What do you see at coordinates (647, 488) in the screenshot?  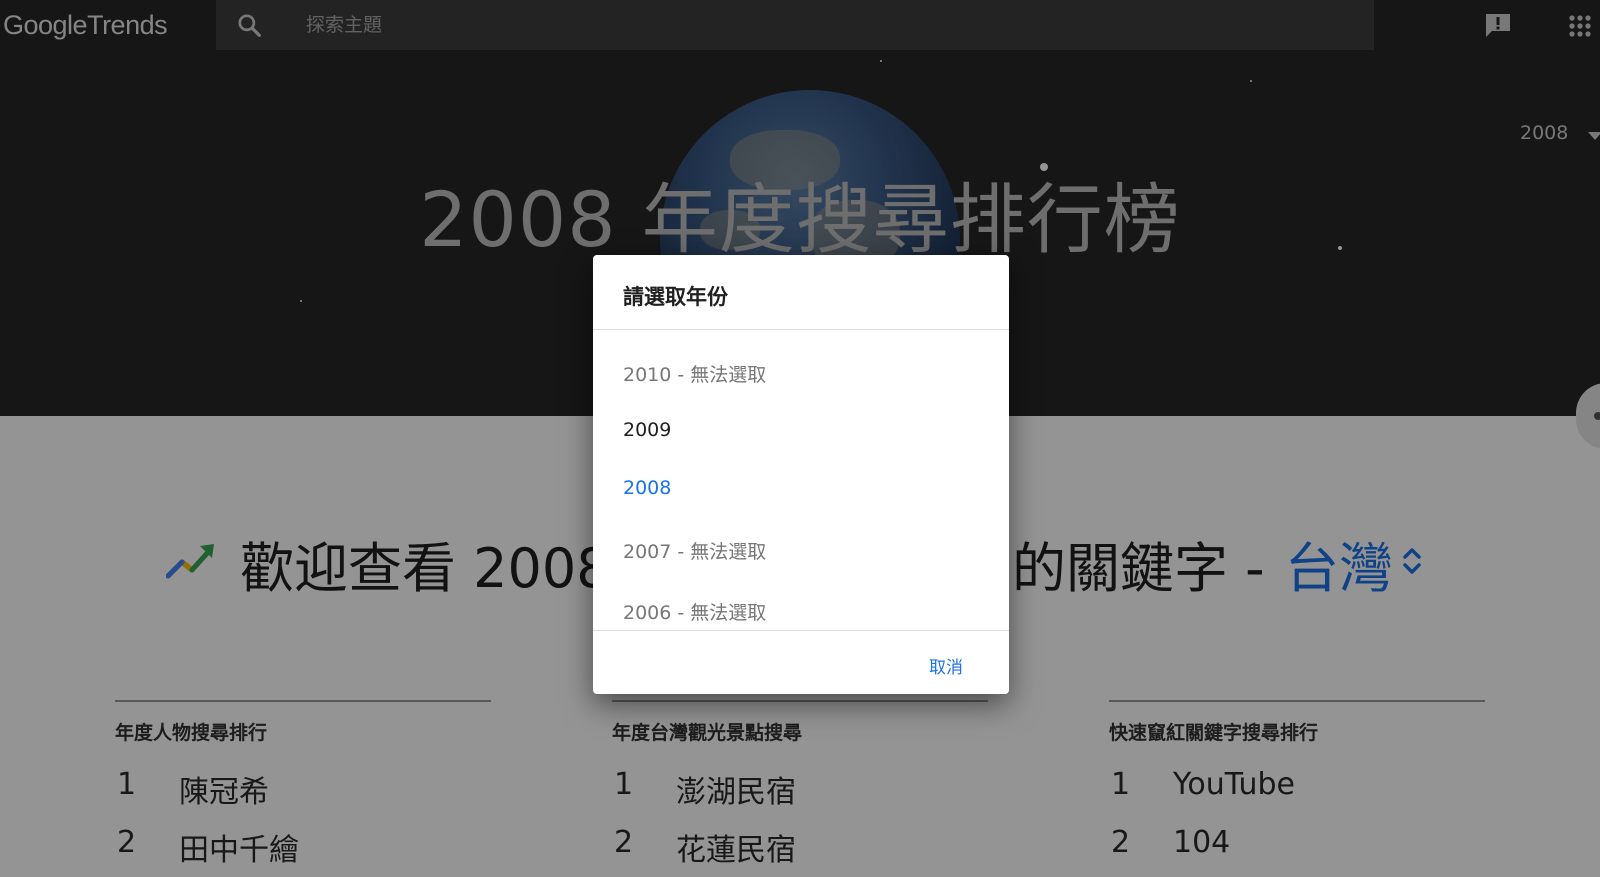 I see `year-option-2008: 2008` at bounding box center [647, 488].